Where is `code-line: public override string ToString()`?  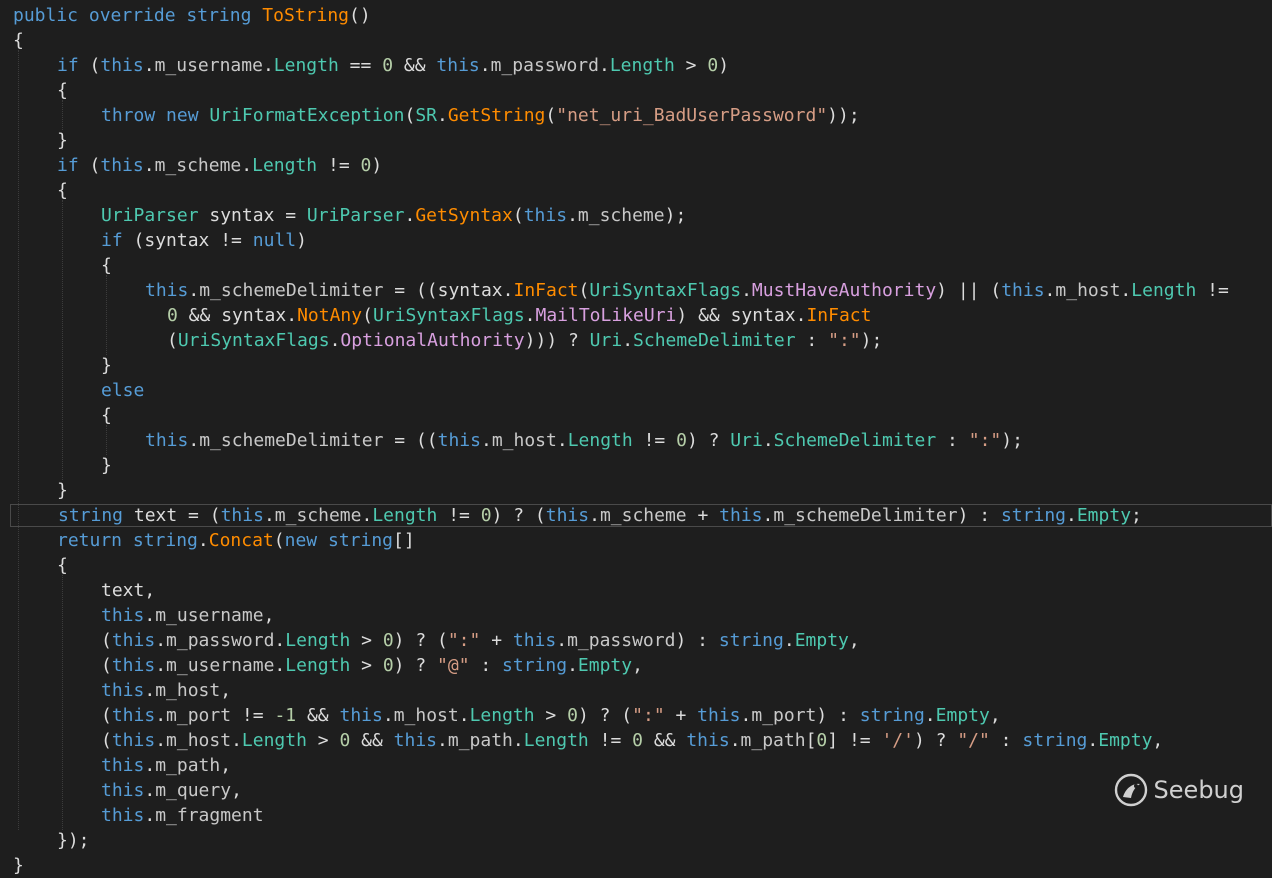 code-line: public override string ToString() is located at coordinates (636, 15).